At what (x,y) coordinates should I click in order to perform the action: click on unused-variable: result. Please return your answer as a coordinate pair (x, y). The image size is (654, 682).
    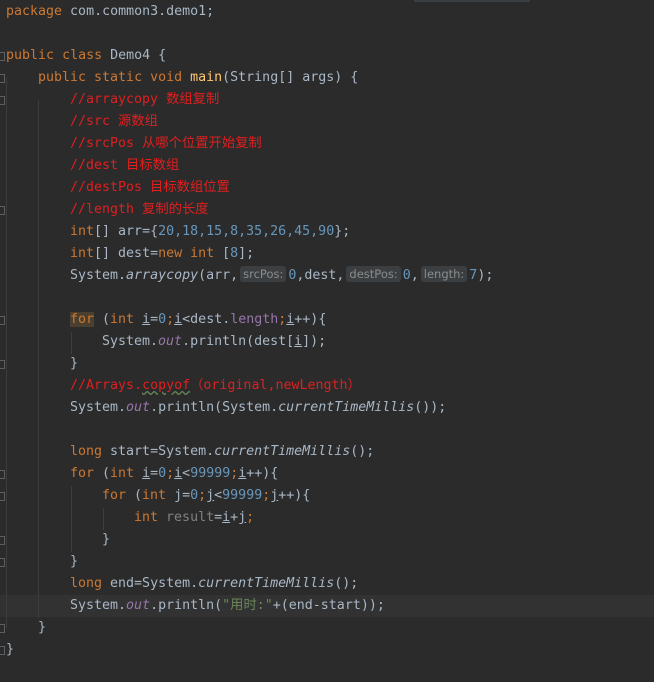
    Looking at the image, I should click on (190, 517).